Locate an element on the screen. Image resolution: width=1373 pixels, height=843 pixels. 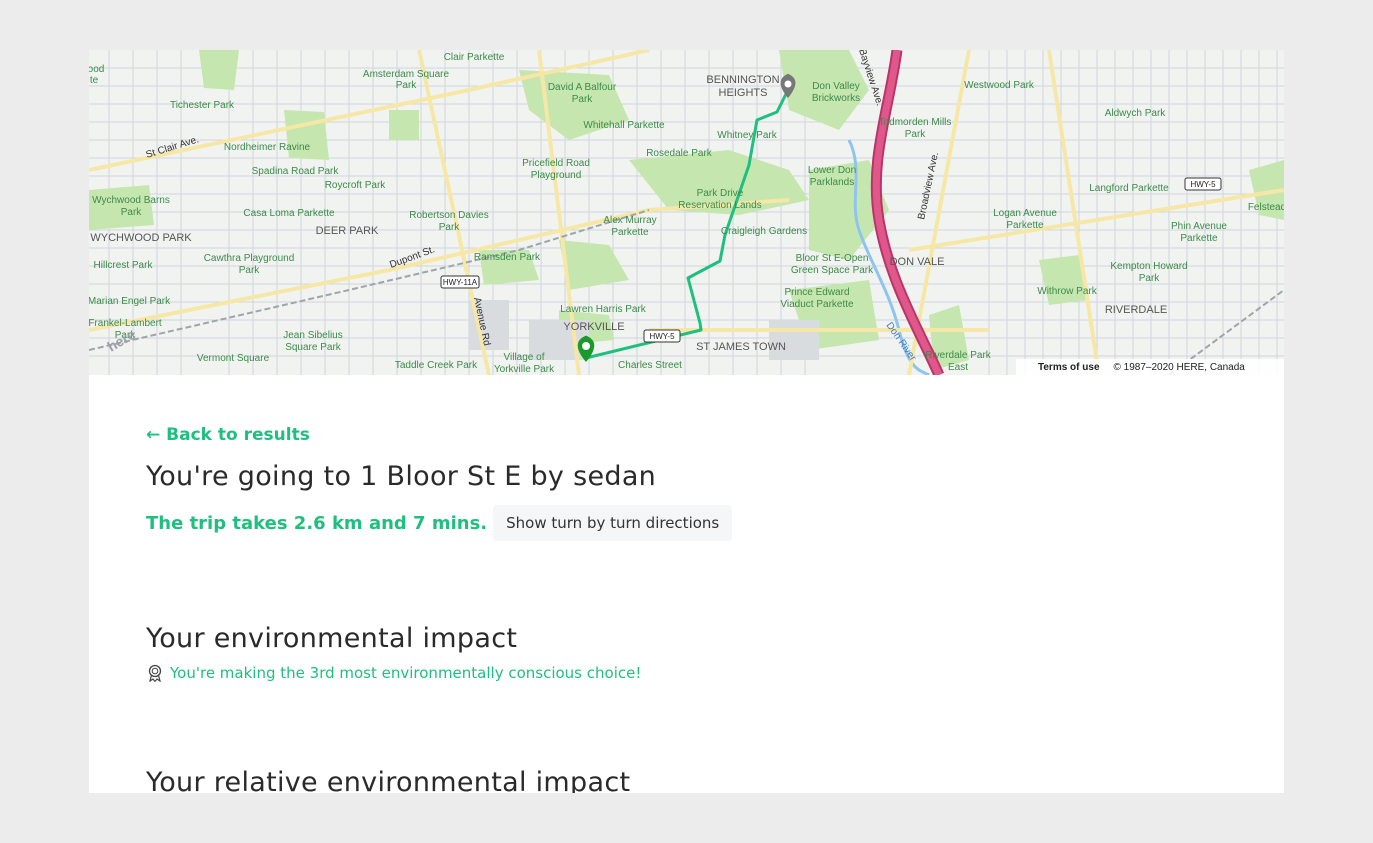
show-directions-button: Show turn by turn directions is located at coordinates (613, 523).